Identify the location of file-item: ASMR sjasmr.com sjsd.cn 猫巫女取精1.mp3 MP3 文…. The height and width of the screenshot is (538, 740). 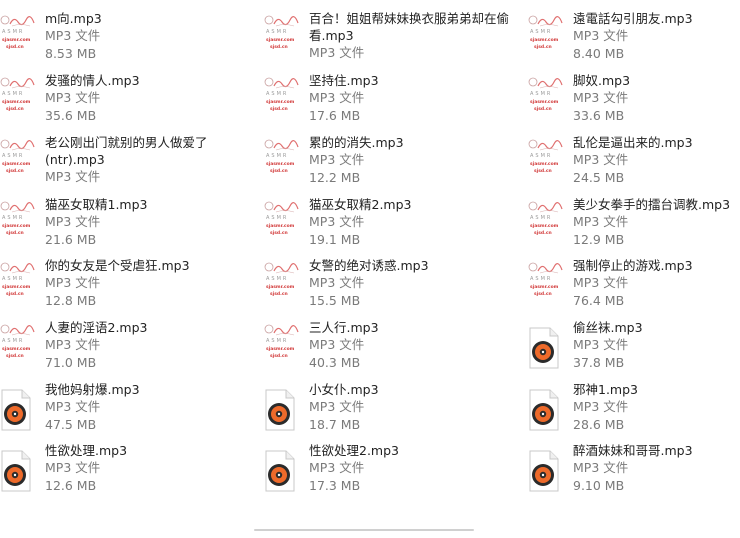
(130, 225).